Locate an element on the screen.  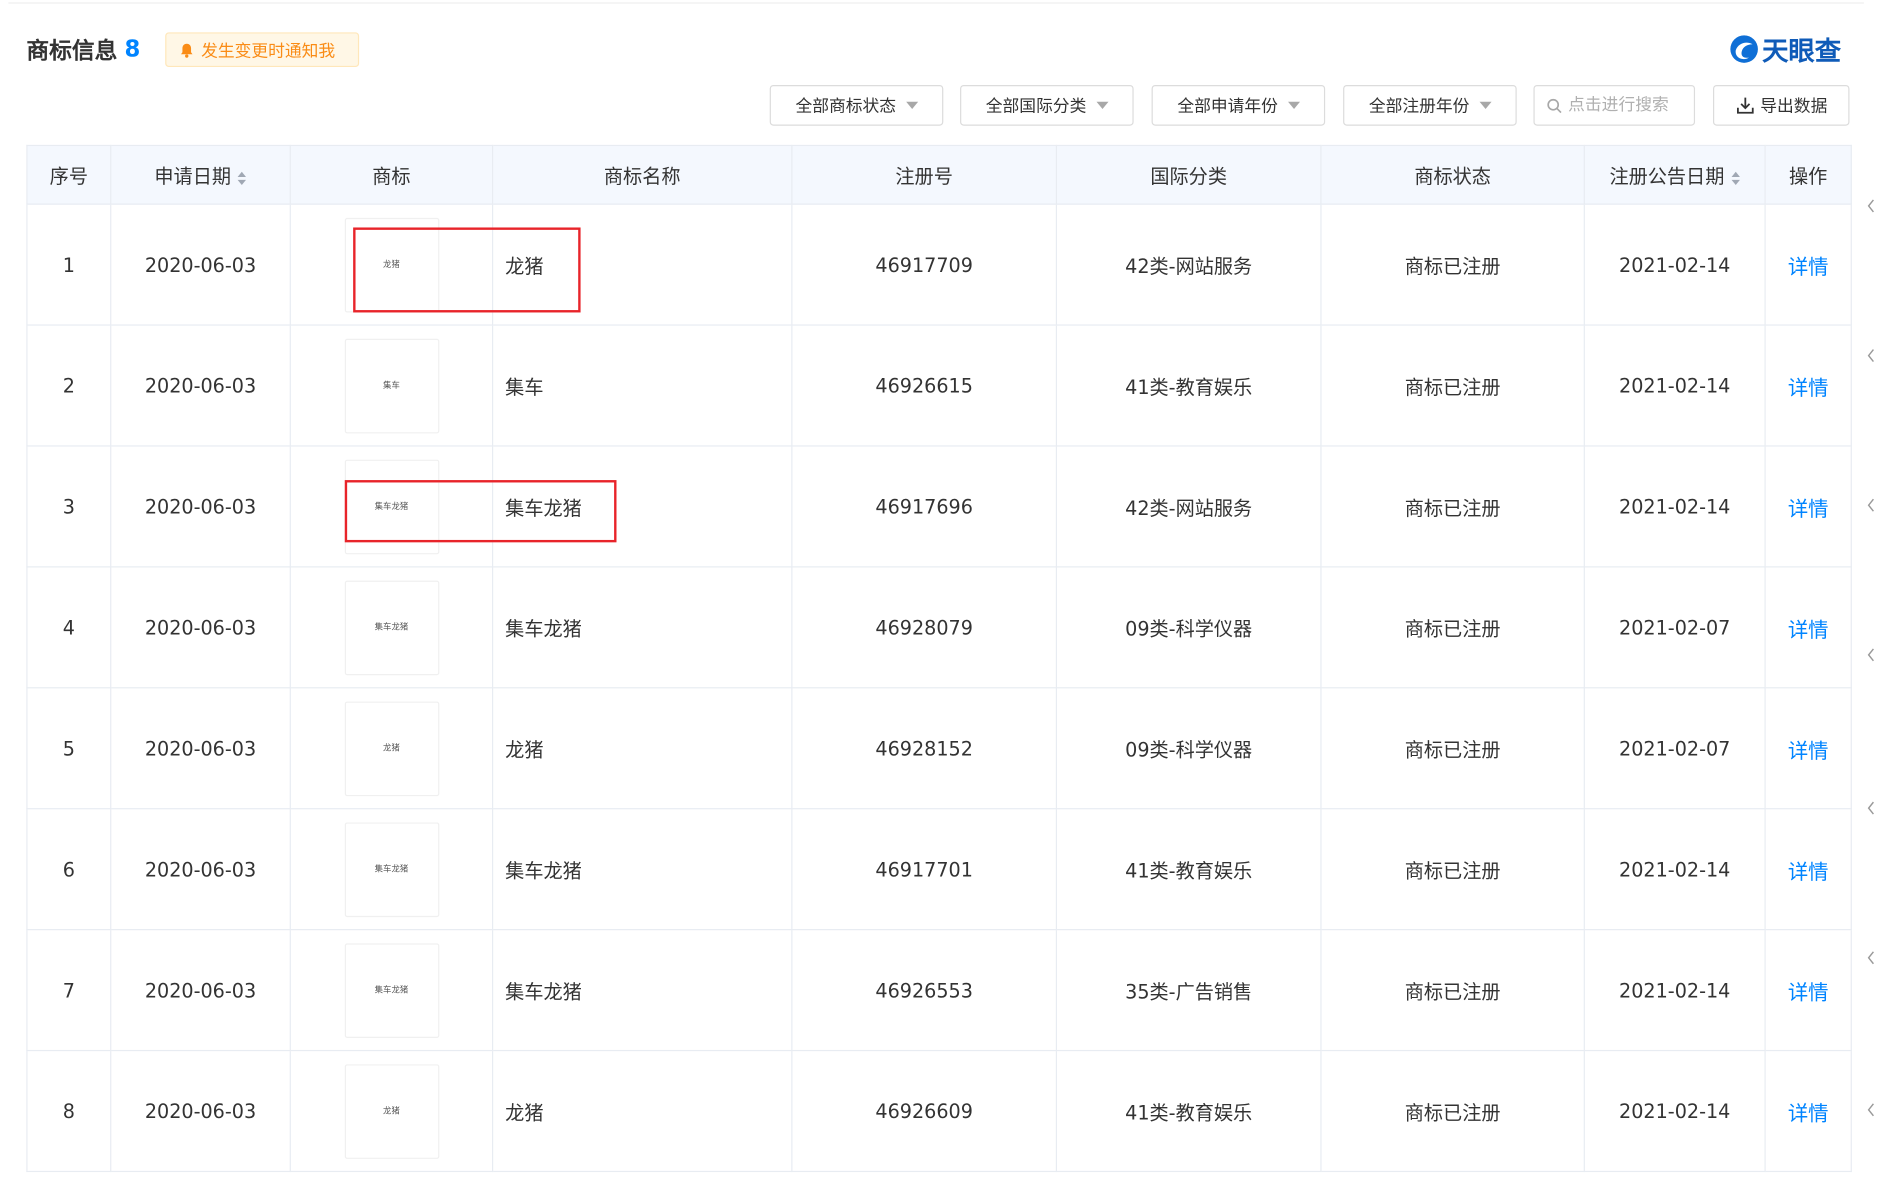
column-header-label: 序号 is located at coordinates (68, 176).